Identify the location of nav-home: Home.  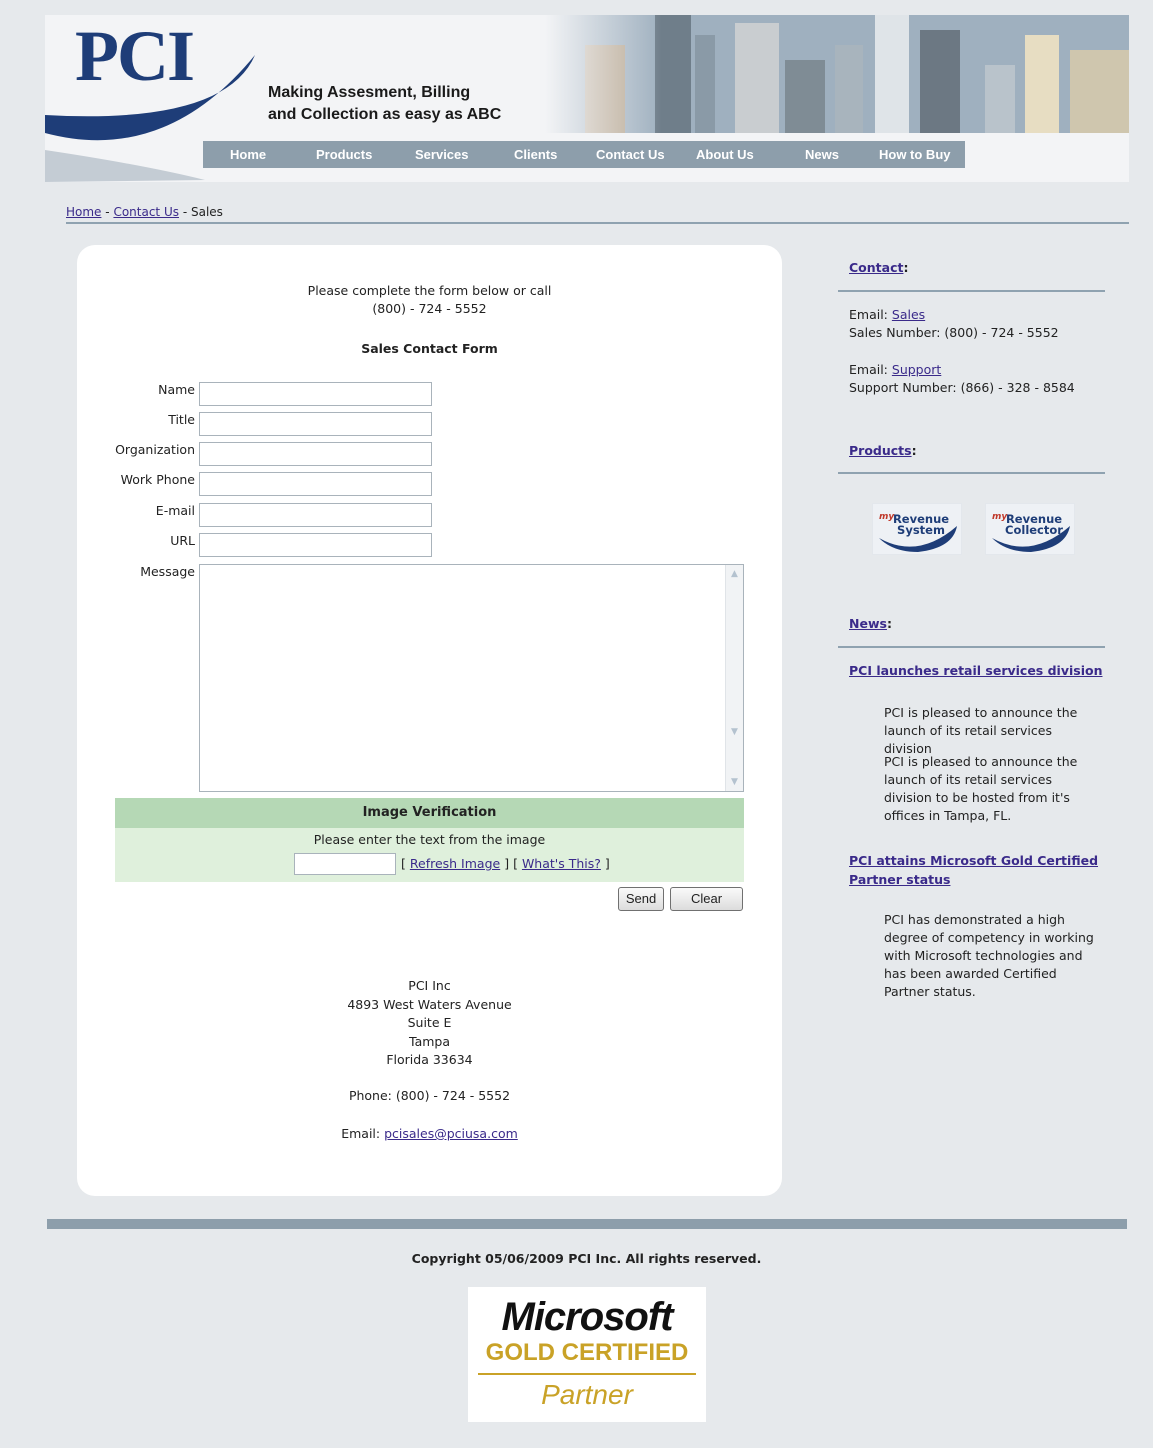
(248, 154).